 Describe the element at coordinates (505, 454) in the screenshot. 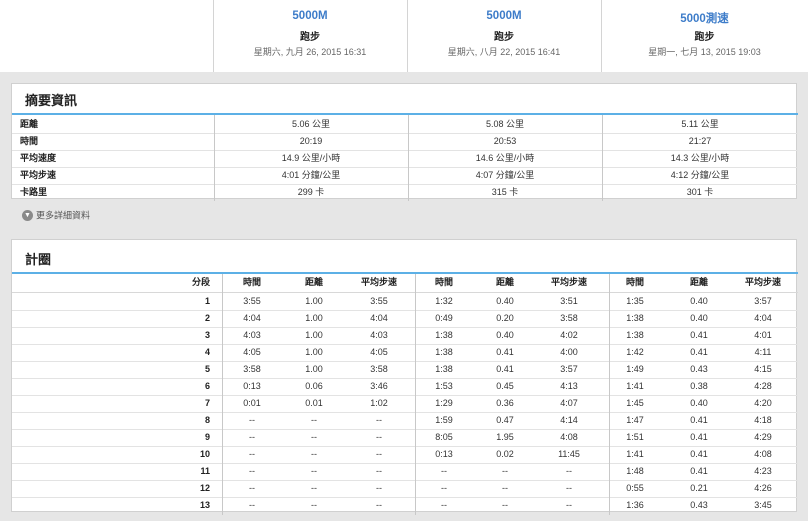

I see `lap-value: 0.02` at that location.